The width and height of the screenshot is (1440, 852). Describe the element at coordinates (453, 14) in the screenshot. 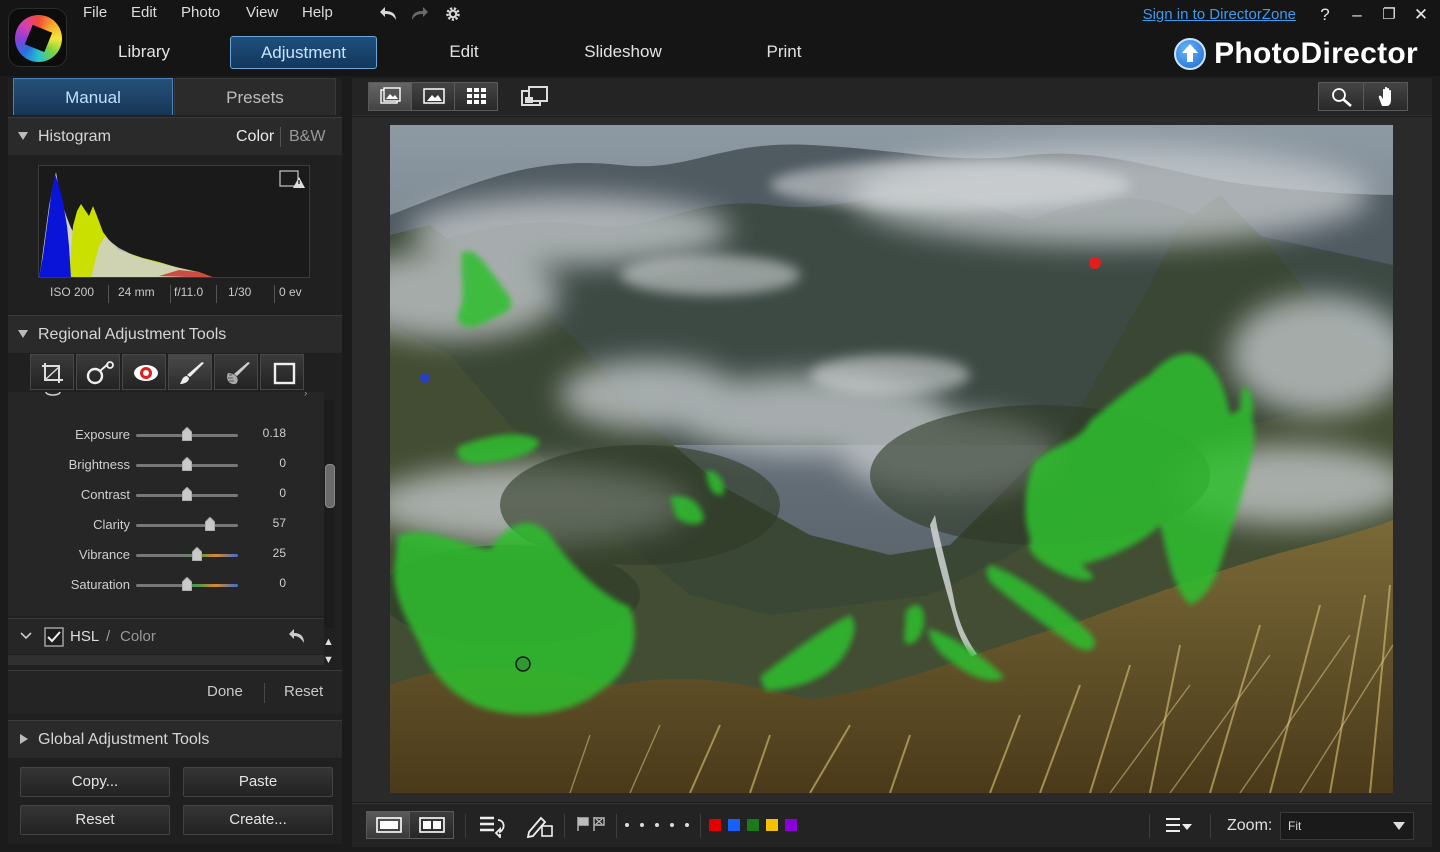

I see `settings-gear-icon` at that location.